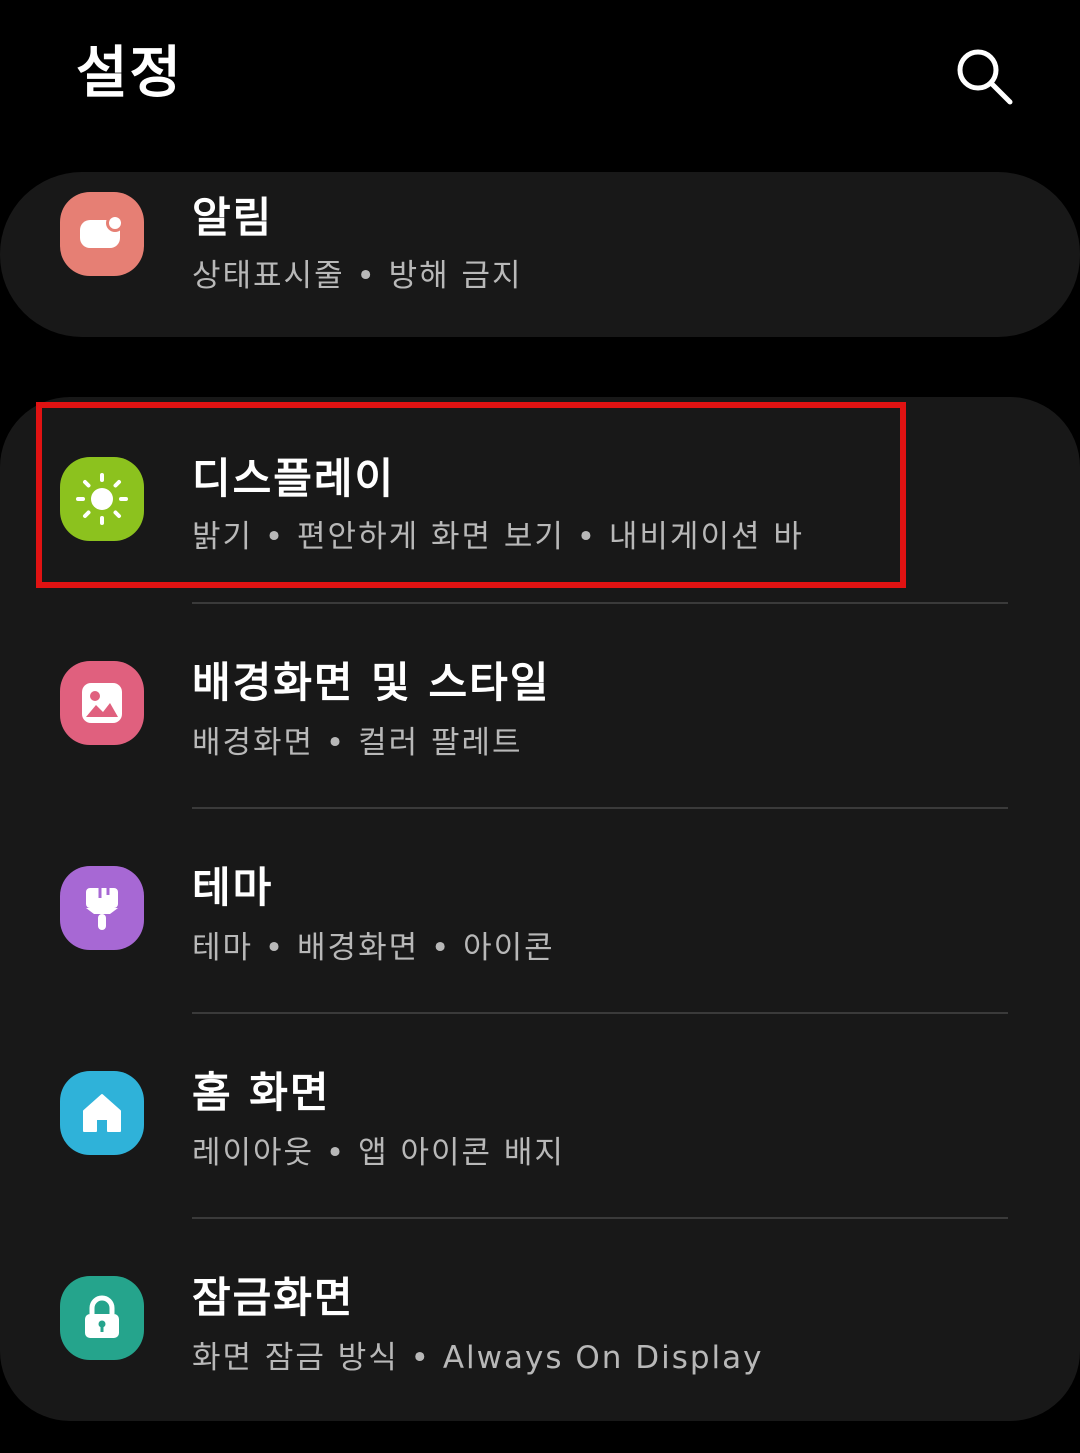 The width and height of the screenshot is (1080, 1453). What do you see at coordinates (233, 887) in the screenshot?
I see `item-title: 테마` at bounding box center [233, 887].